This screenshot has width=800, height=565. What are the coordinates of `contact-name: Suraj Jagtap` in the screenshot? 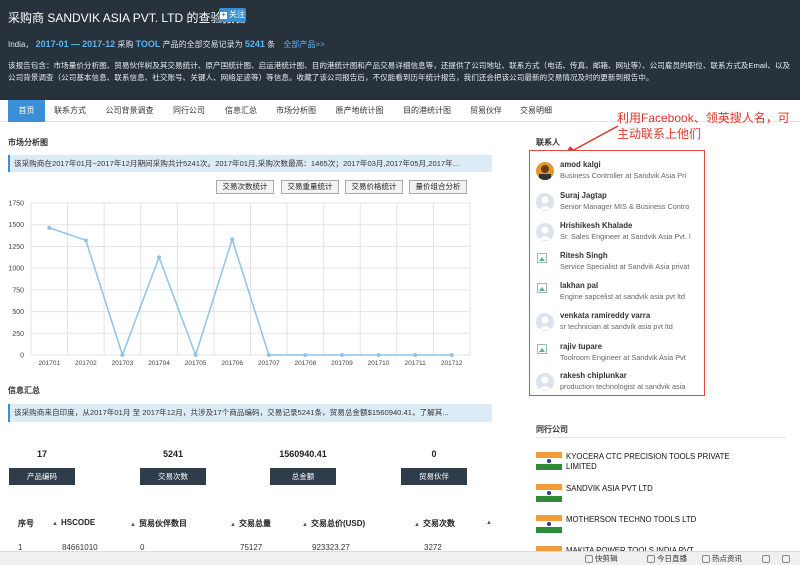 It's located at (583, 195).